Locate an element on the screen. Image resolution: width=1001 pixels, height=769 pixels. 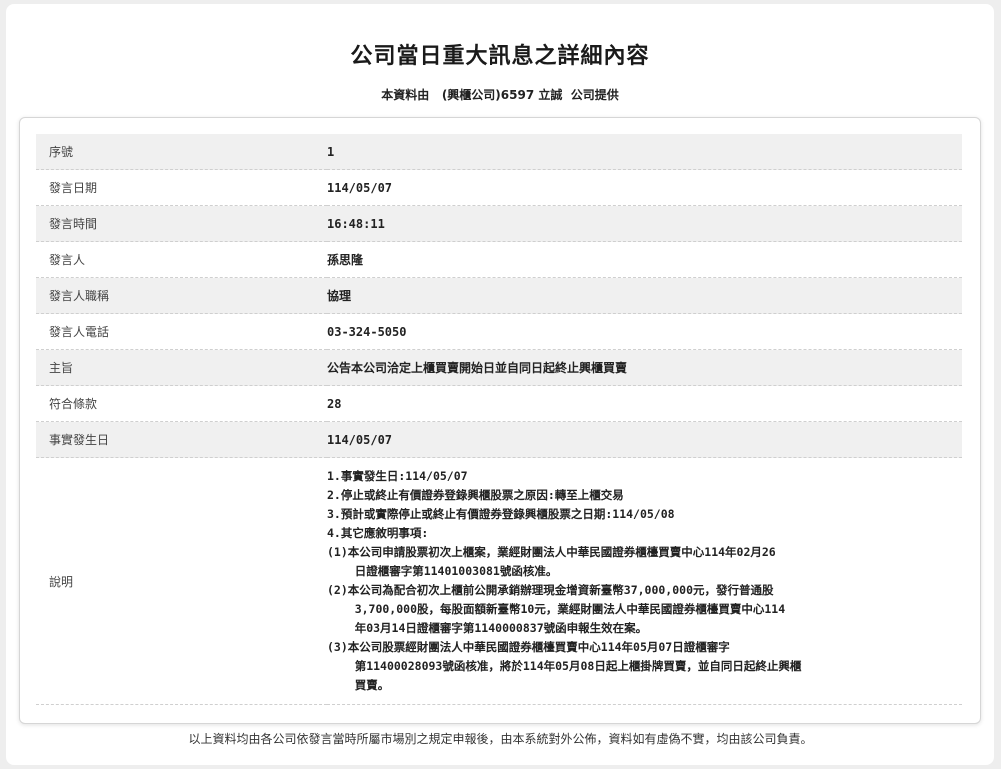
row-label-serial: 序號 is located at coordinates (181, 152).